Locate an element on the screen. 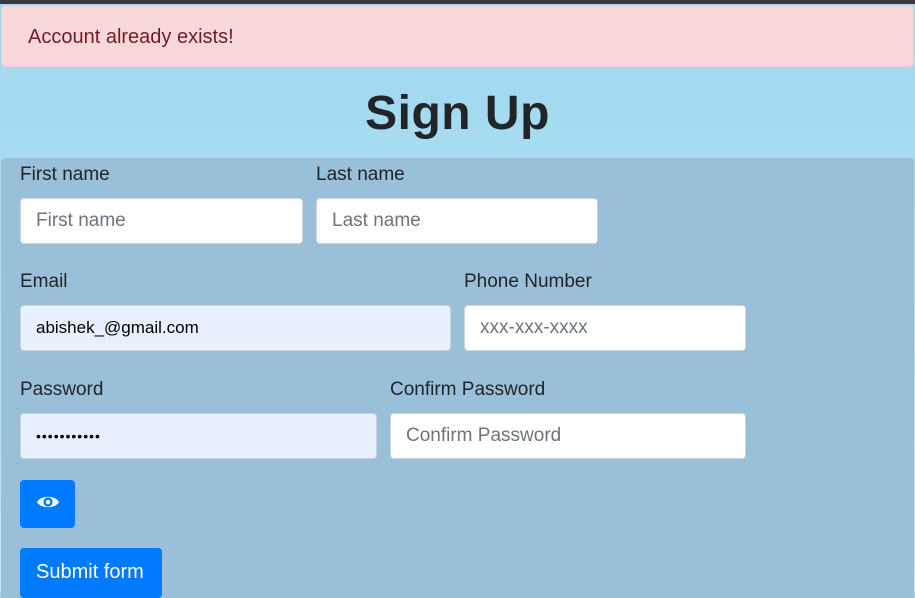 The height and width of the screenshot is (598, 915). email-input: abishek_@gmail.com is located at coordinates (235, 328).